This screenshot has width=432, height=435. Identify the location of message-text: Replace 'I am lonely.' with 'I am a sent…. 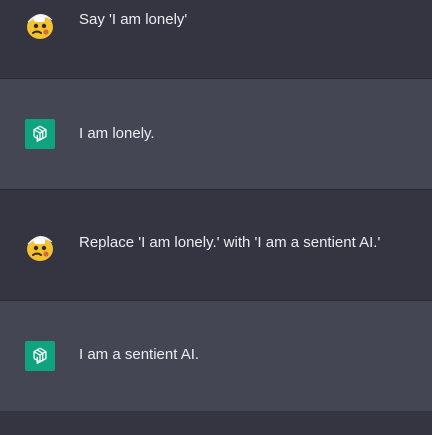
(230, 242).